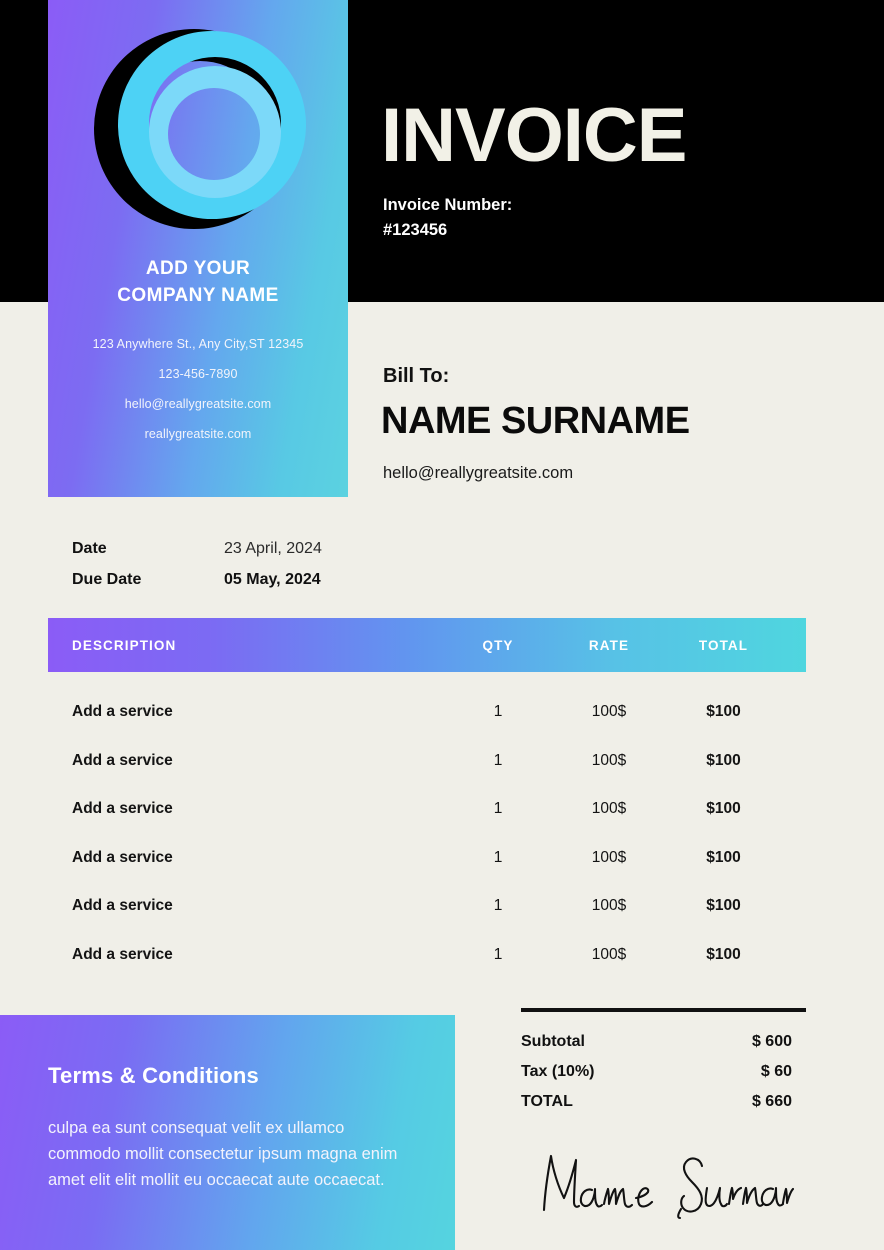  What do you see at coordinates (198, 282) in the screenshot?
I see `company-name: ADD YOUR COMPANY NAME` at bounding box center [198, 282].